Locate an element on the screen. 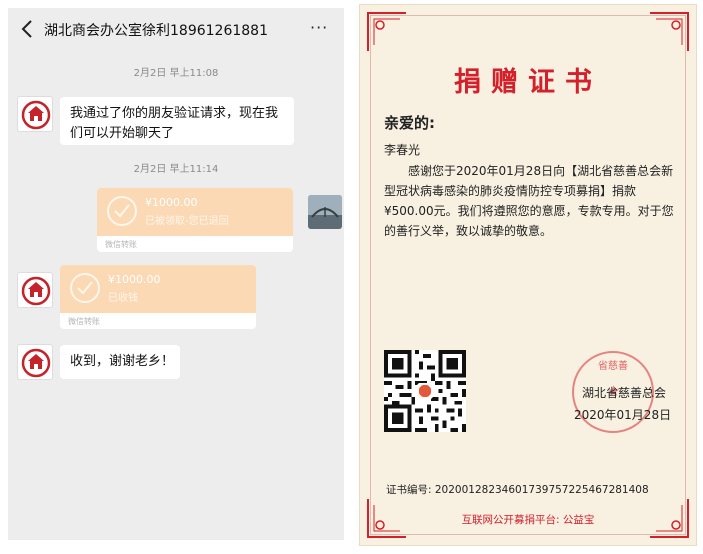  transfer-status: 已收钱 is located at coordinates (123, 298).